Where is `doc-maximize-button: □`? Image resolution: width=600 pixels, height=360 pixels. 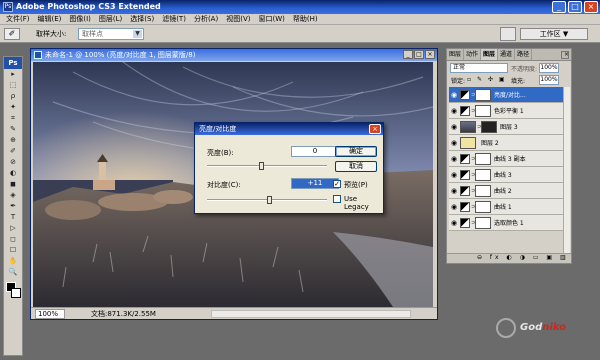 doc-maximize-button: □ is located at coordinates (419, 54).